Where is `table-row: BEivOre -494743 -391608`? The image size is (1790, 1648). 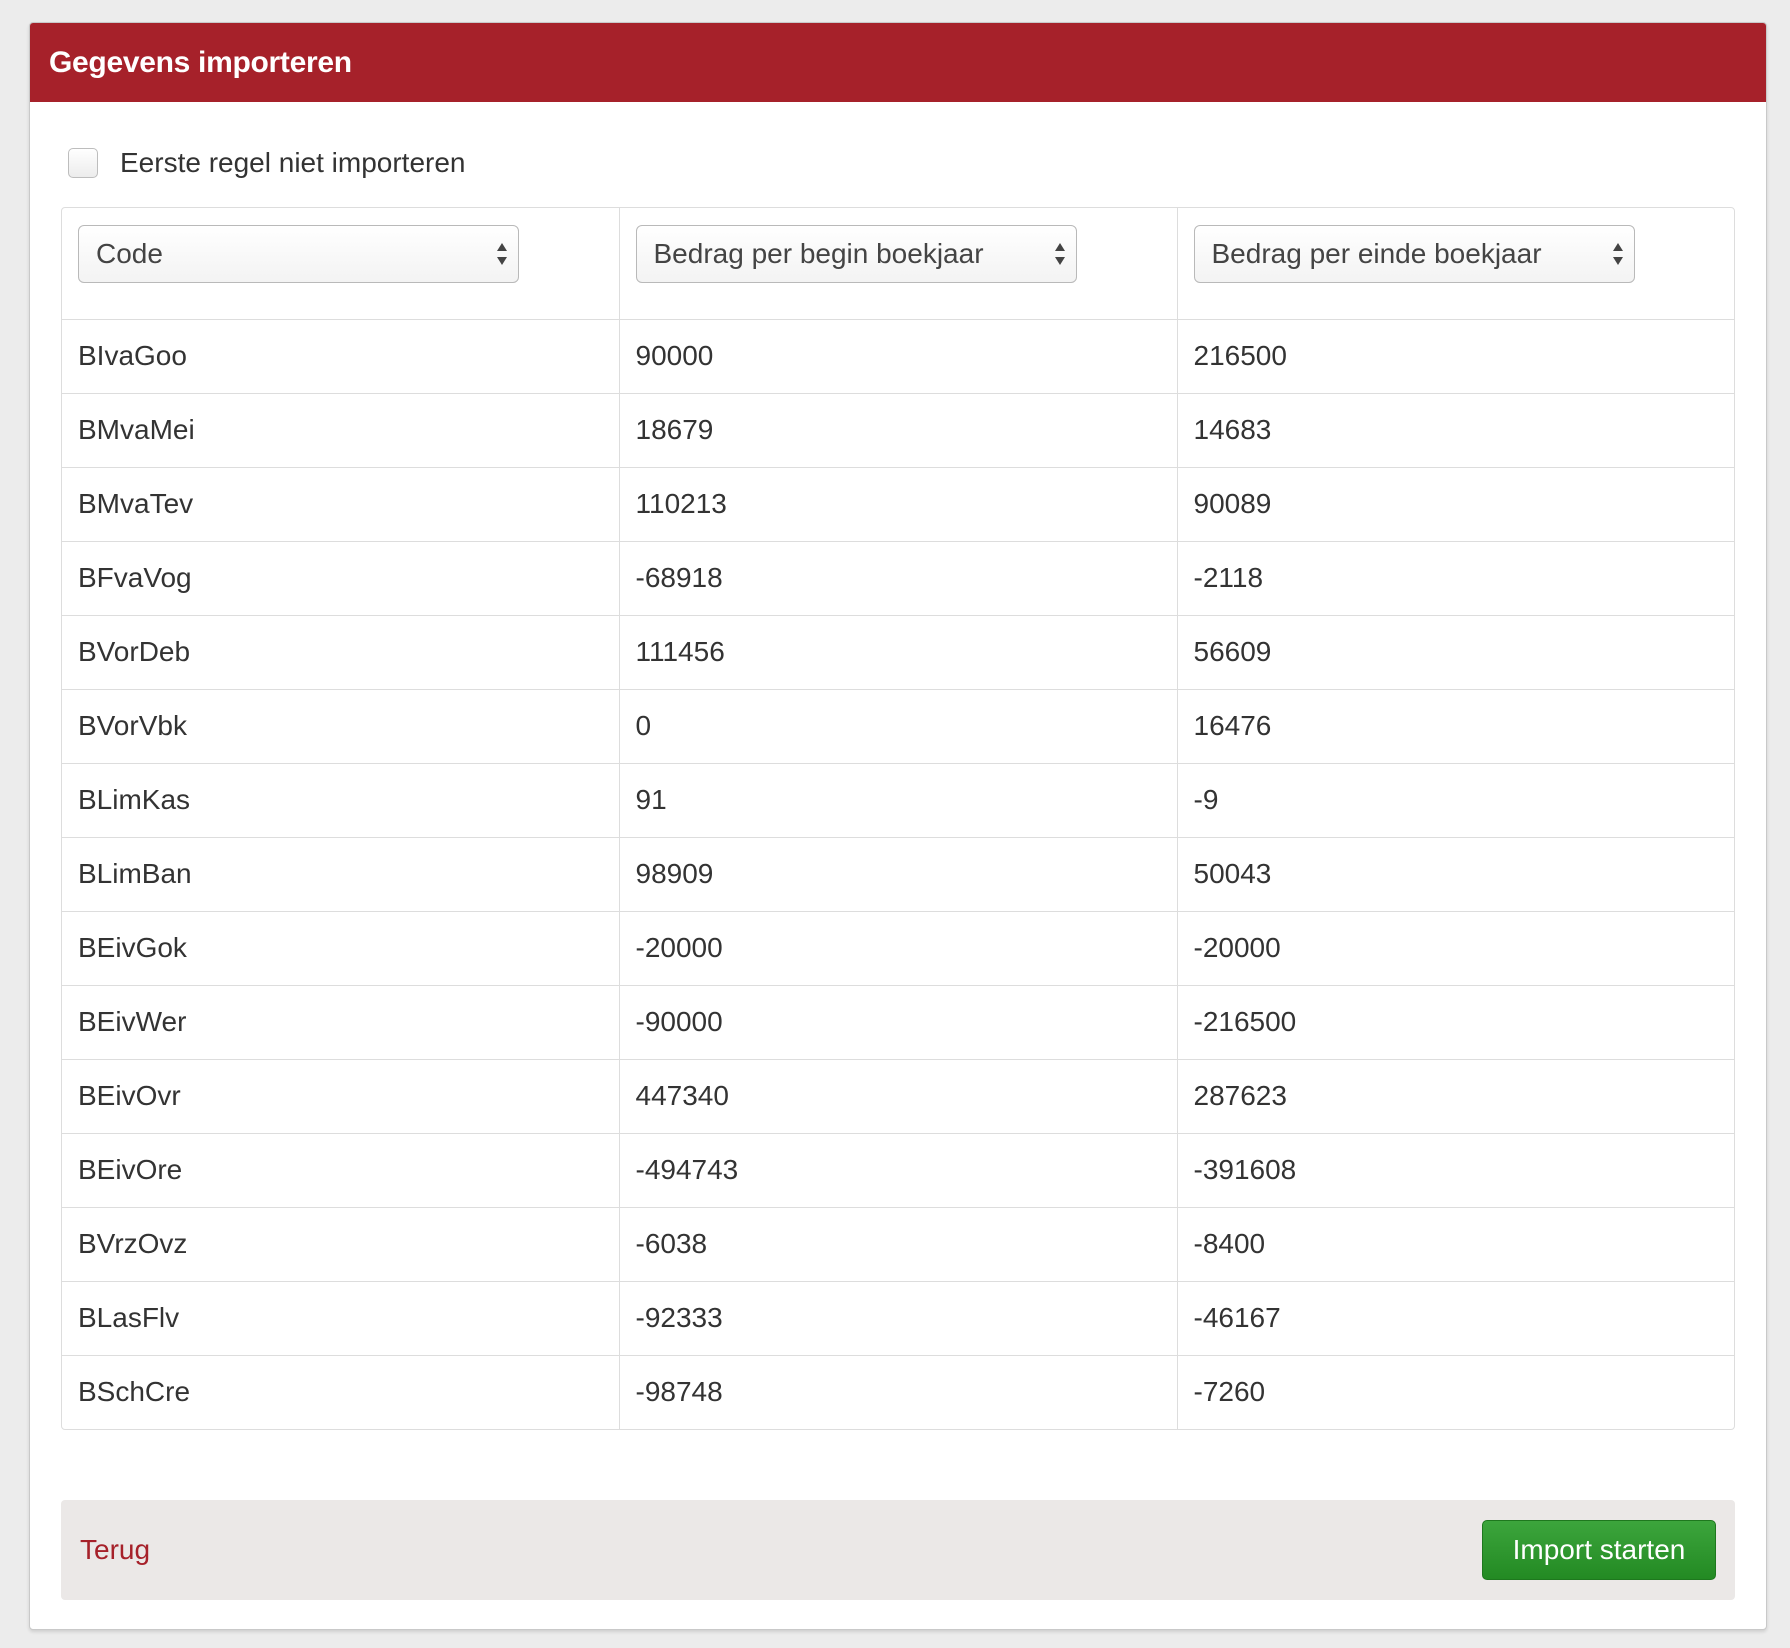 table-row: BEivOre -494743 -391608 is located at coordinates (898, 1170).